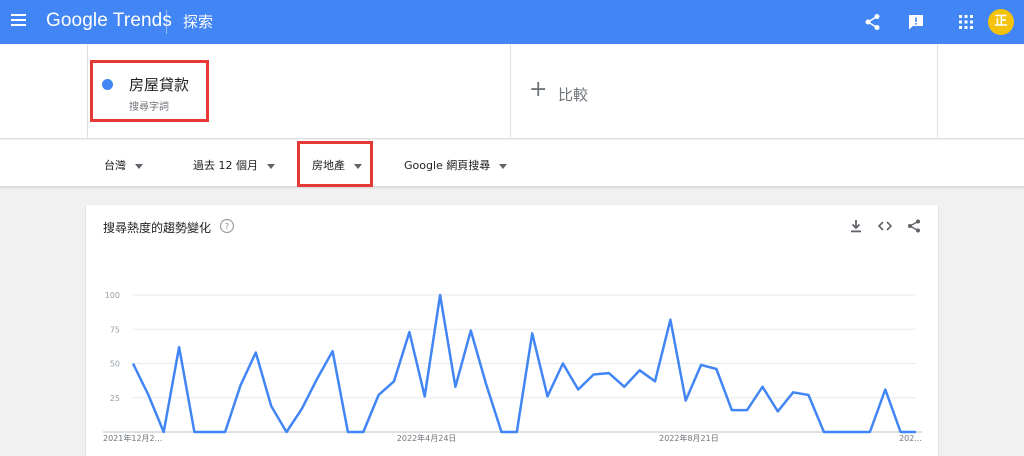 The width and height of the screenshot is (1024, 456). I want to click on search-property-dropdown: Google 網頁搜尋, so click(456, 165).